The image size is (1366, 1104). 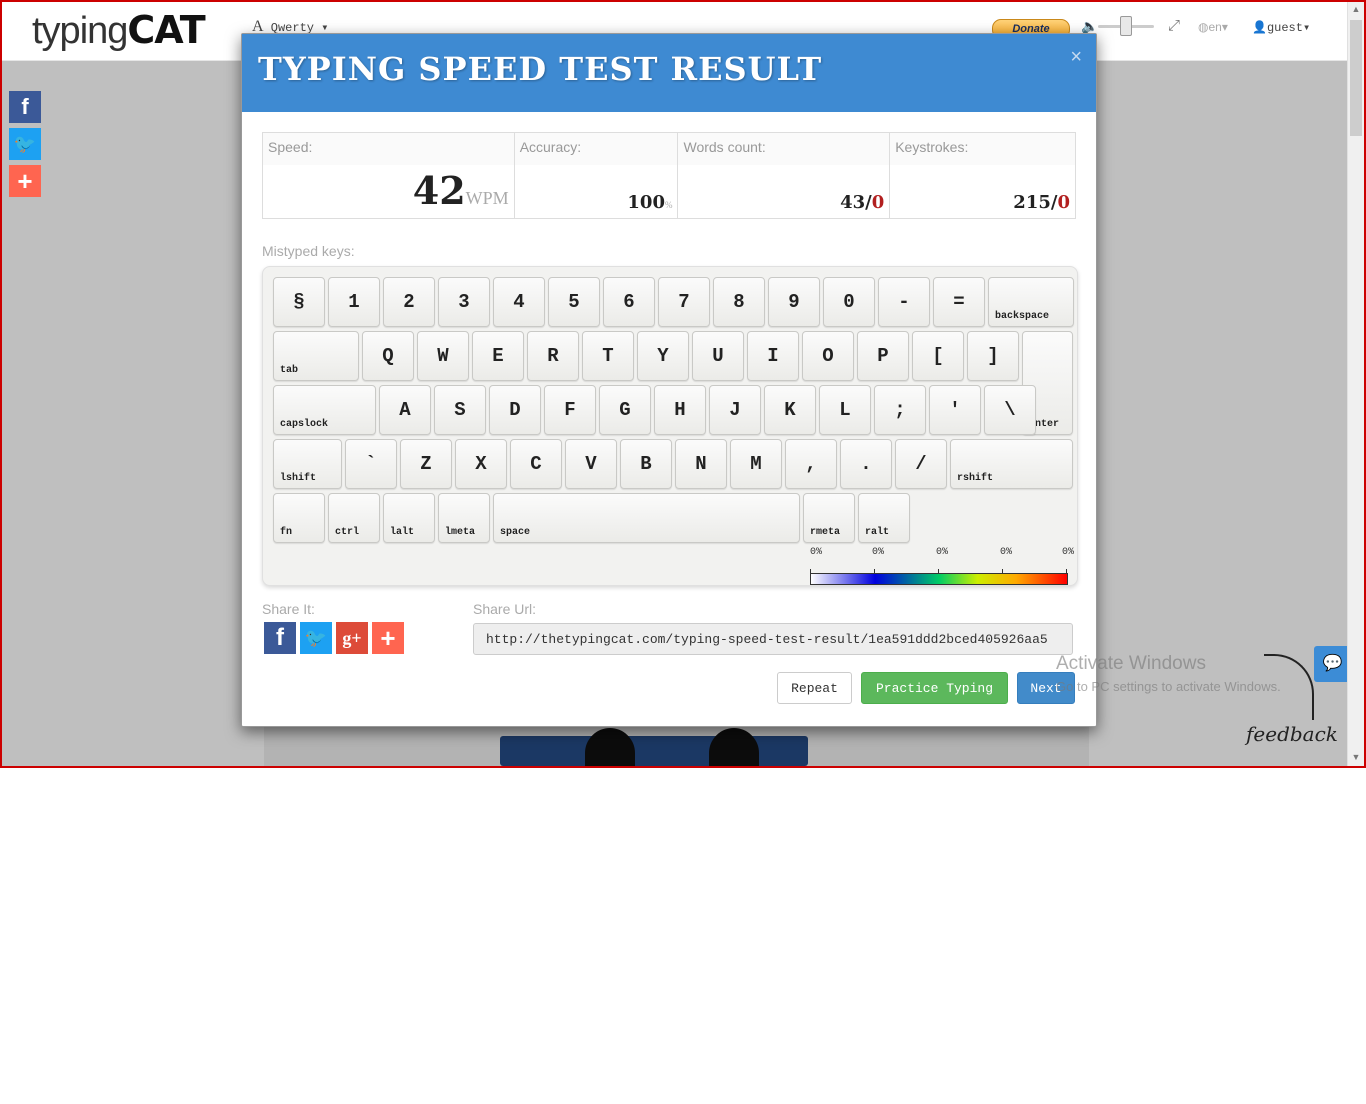 I want to click on chat-bubble-icon: 💬, so click(x=1332, y=664).